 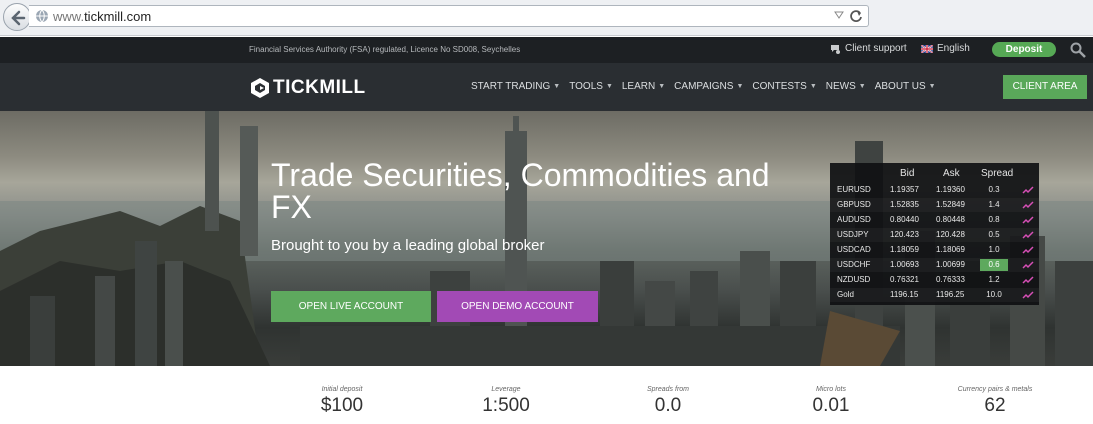 I want to click on quote-ask: 120.428, so click(x=950, y=234).